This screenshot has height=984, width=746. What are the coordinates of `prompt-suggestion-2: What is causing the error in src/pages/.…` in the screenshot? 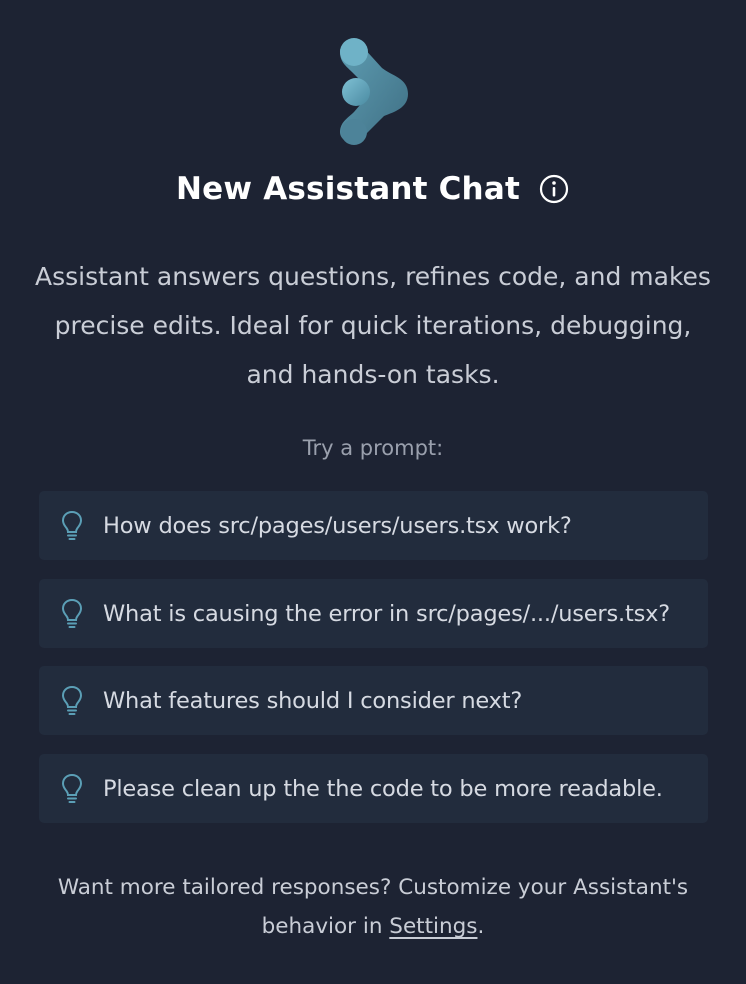 It's located at (373, 613).